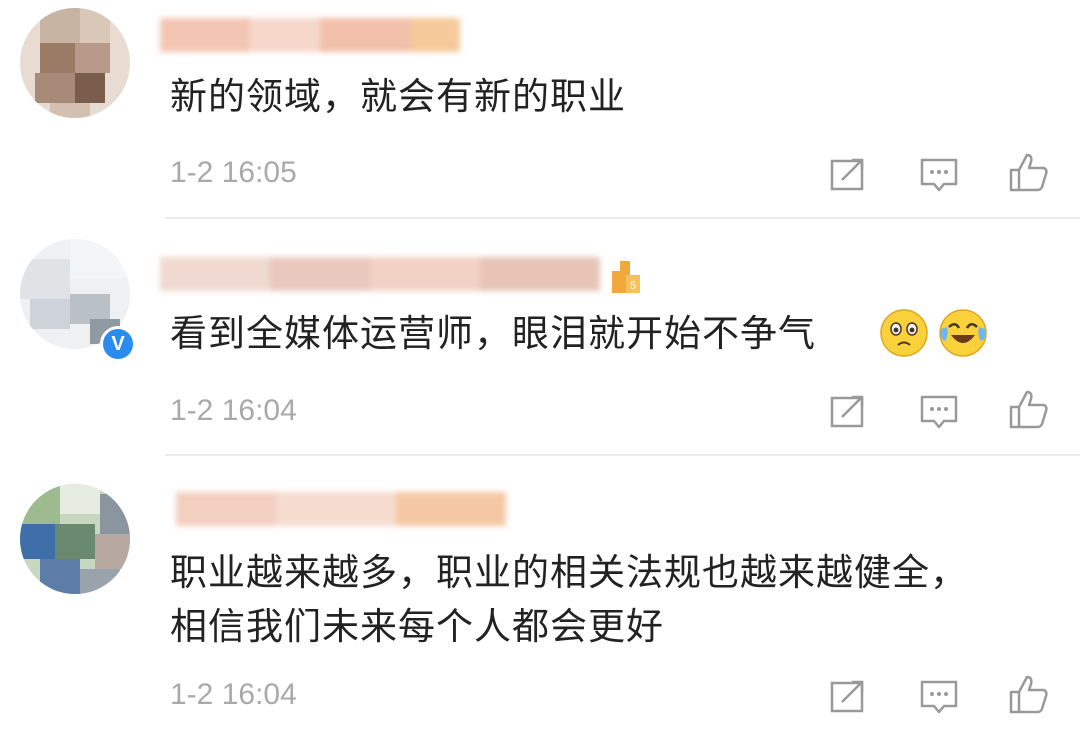  I want to click on rank-badge-icon: 5, so click(626, 277).